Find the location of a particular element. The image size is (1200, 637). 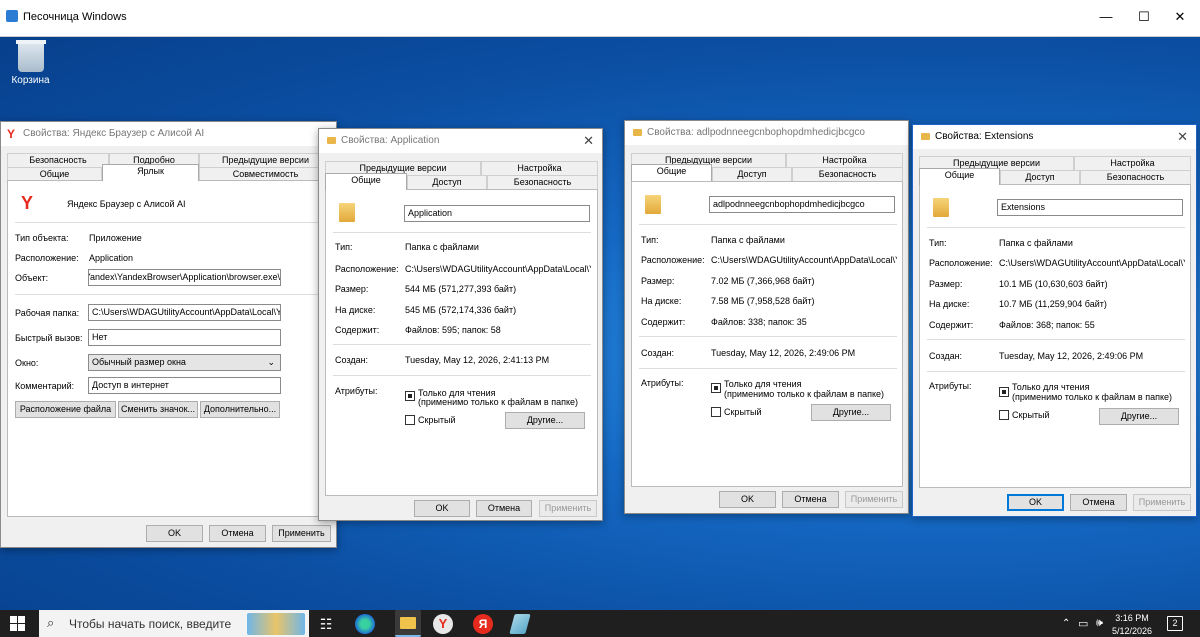

readonly-note: (применимо только к файлам в папке) is located at coordinates (1092, 397).